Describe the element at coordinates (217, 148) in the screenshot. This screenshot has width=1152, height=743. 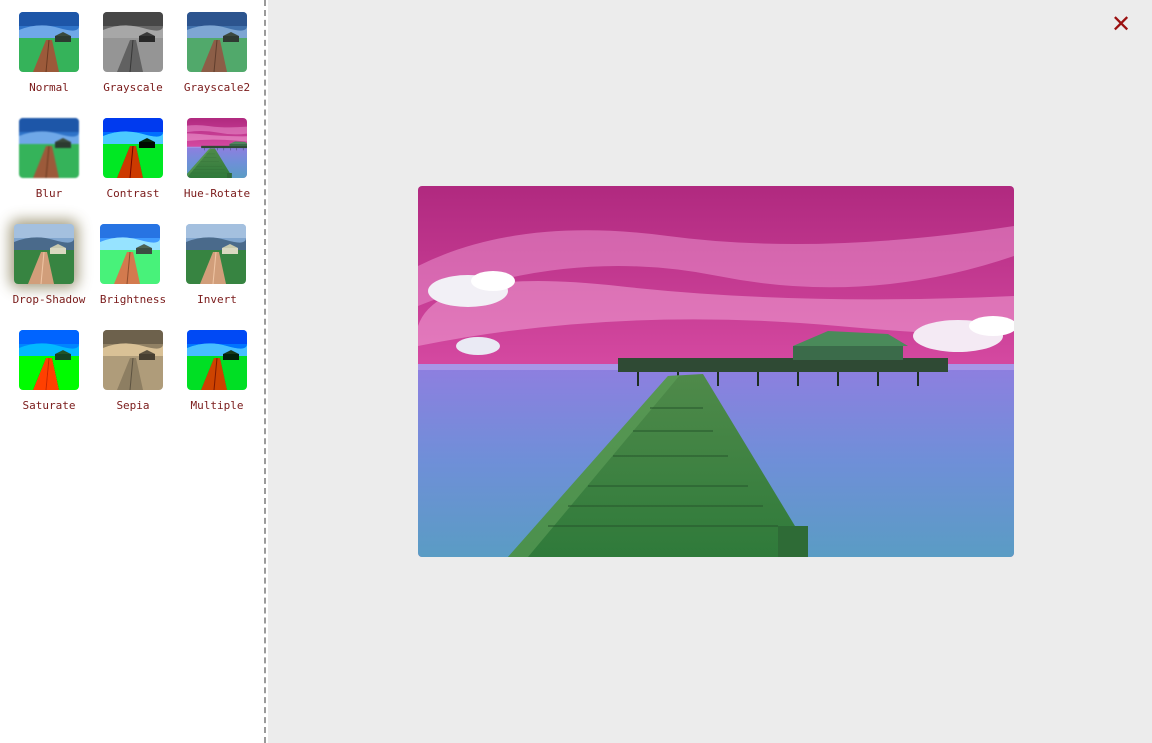
I see `scene-hue-rotate-thumbnail` at that location.